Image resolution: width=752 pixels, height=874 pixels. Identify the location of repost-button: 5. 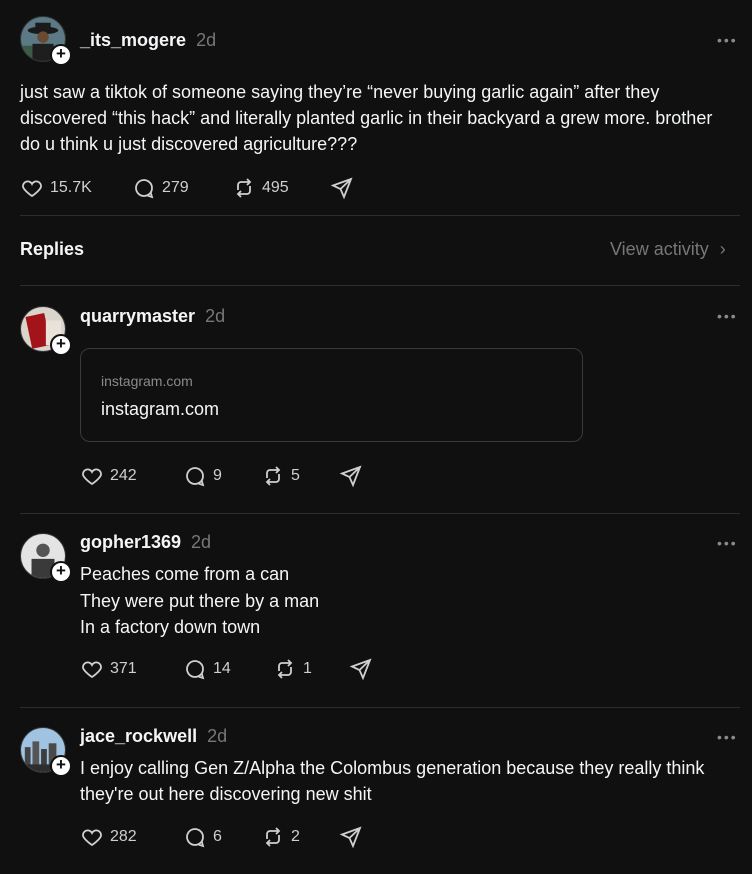
(300, 476).